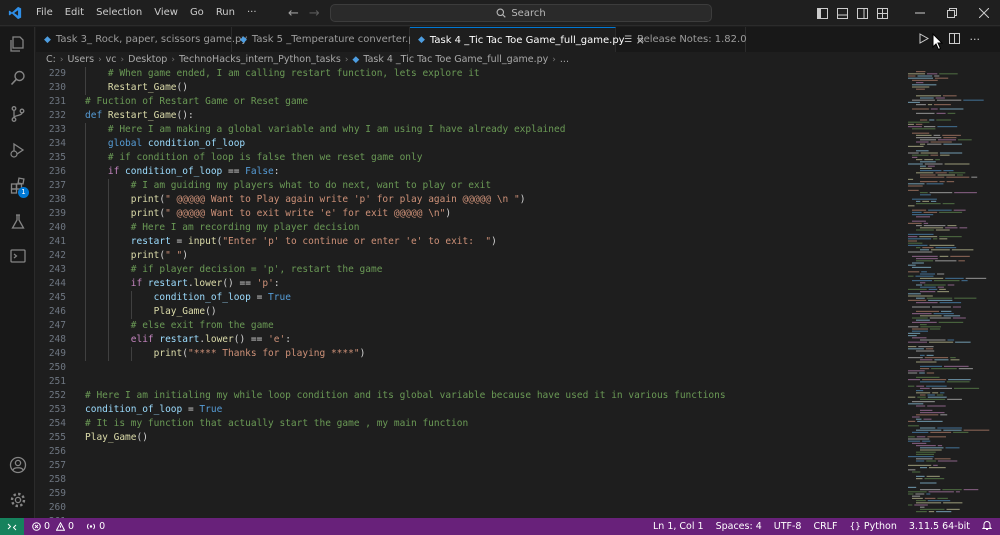  What do you see at coordinates (53, 526) in the screenshot?
I see `problems-indicator: 0 0` at bounding box center [53, 526].